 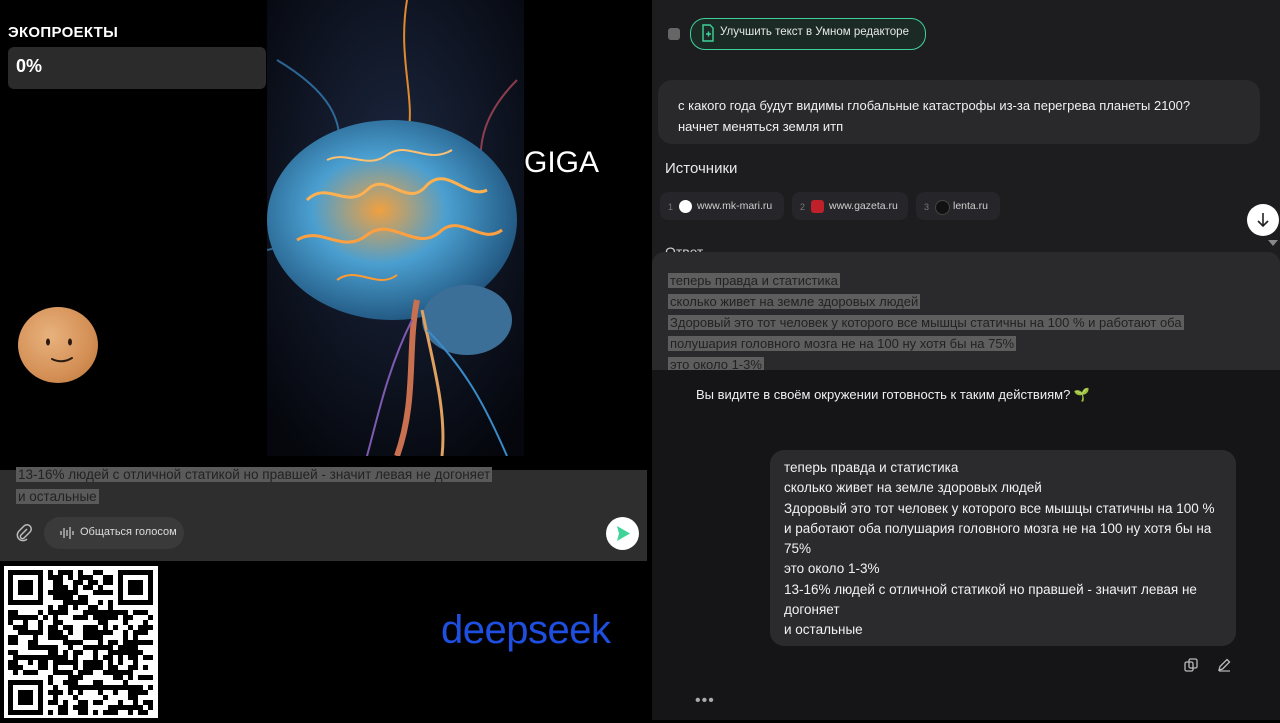 I want to click on eco-projects-title: ЭКОПРОЕКТЫ, so click(x=63, y=32).